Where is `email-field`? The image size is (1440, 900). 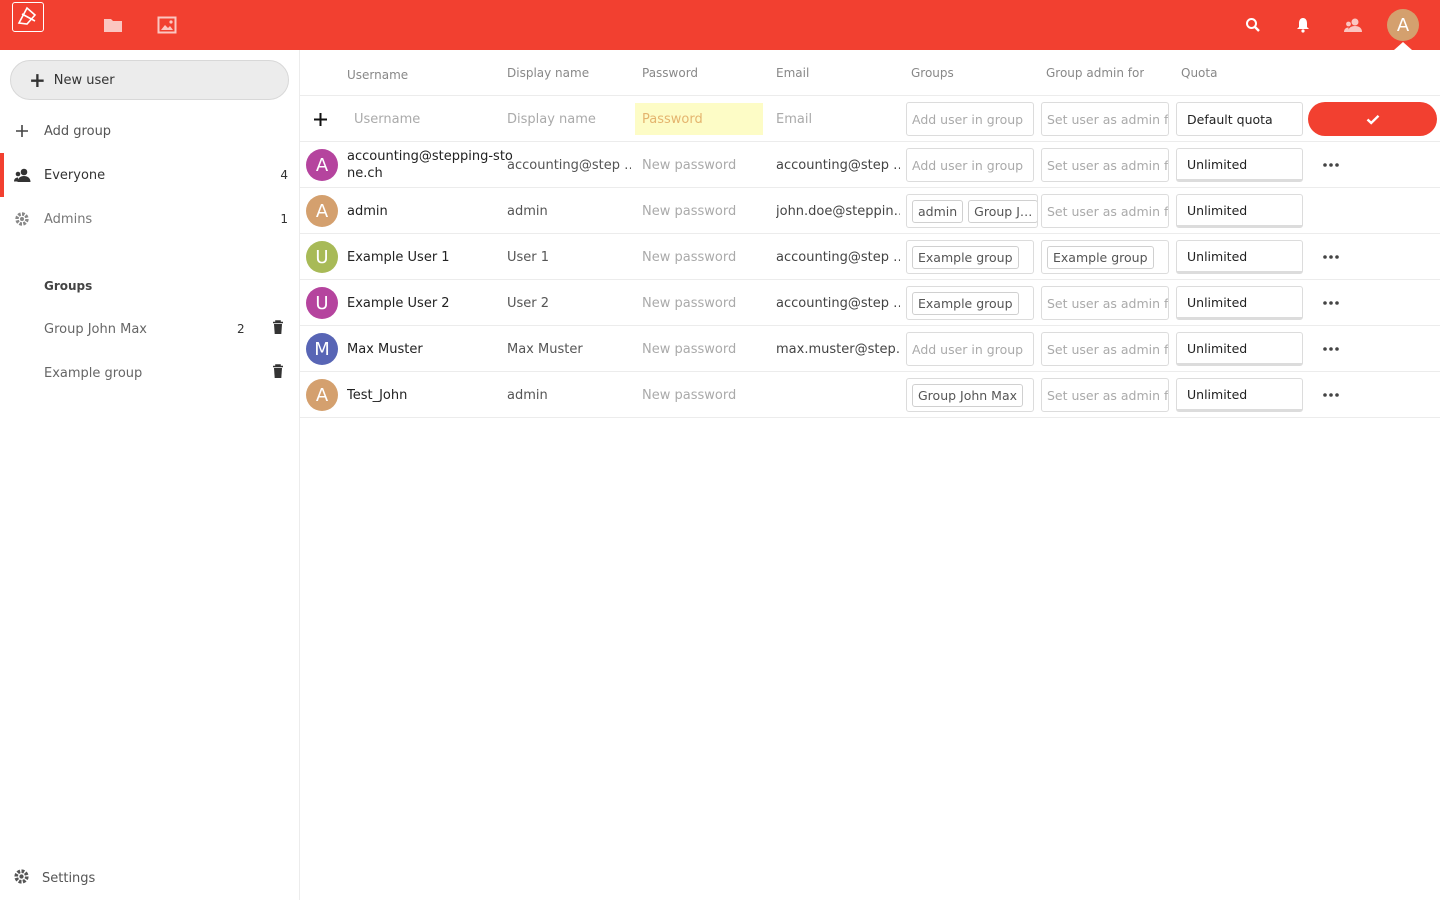
email-field is located at coordinates (838, 395).